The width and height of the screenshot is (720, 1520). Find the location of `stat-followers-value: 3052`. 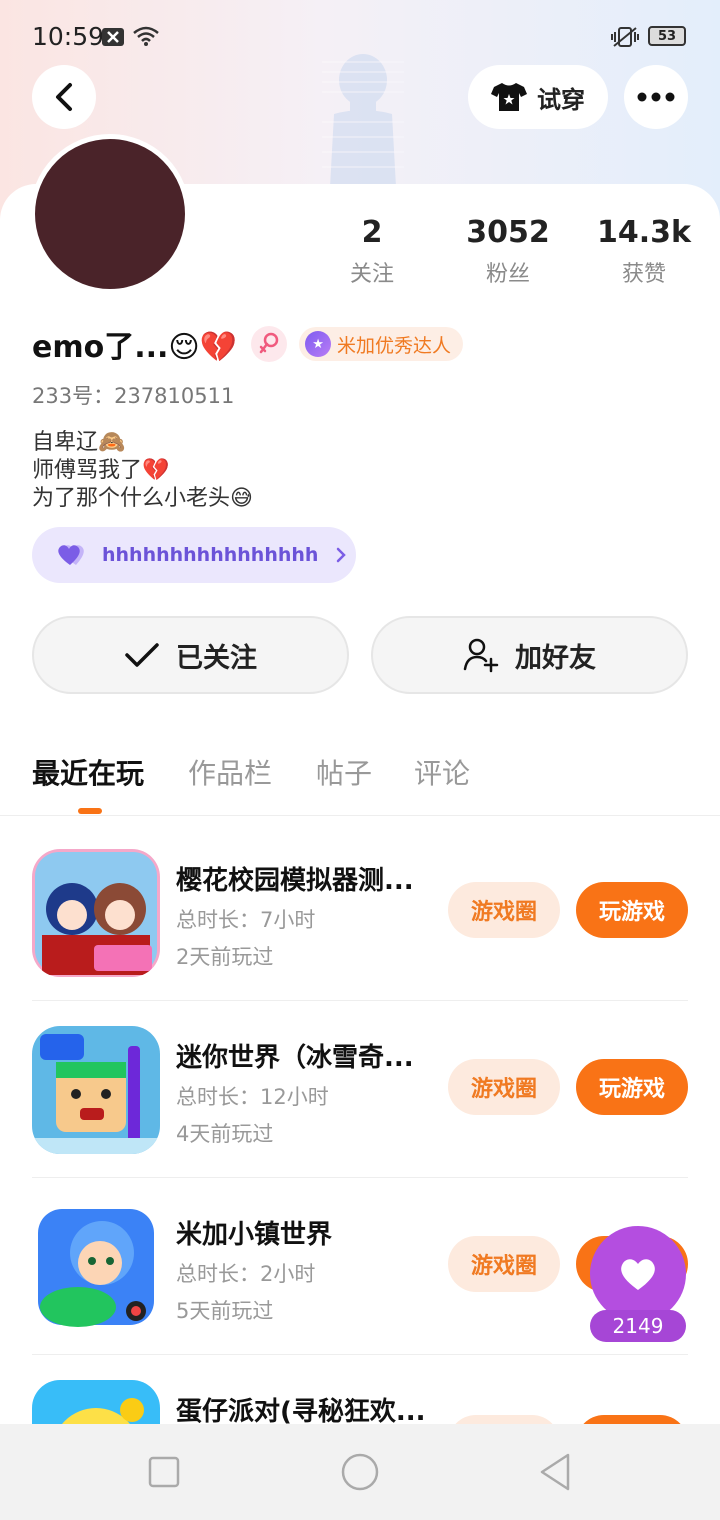

stat-followers-value: 3052 is located at coordinates (508, 232).